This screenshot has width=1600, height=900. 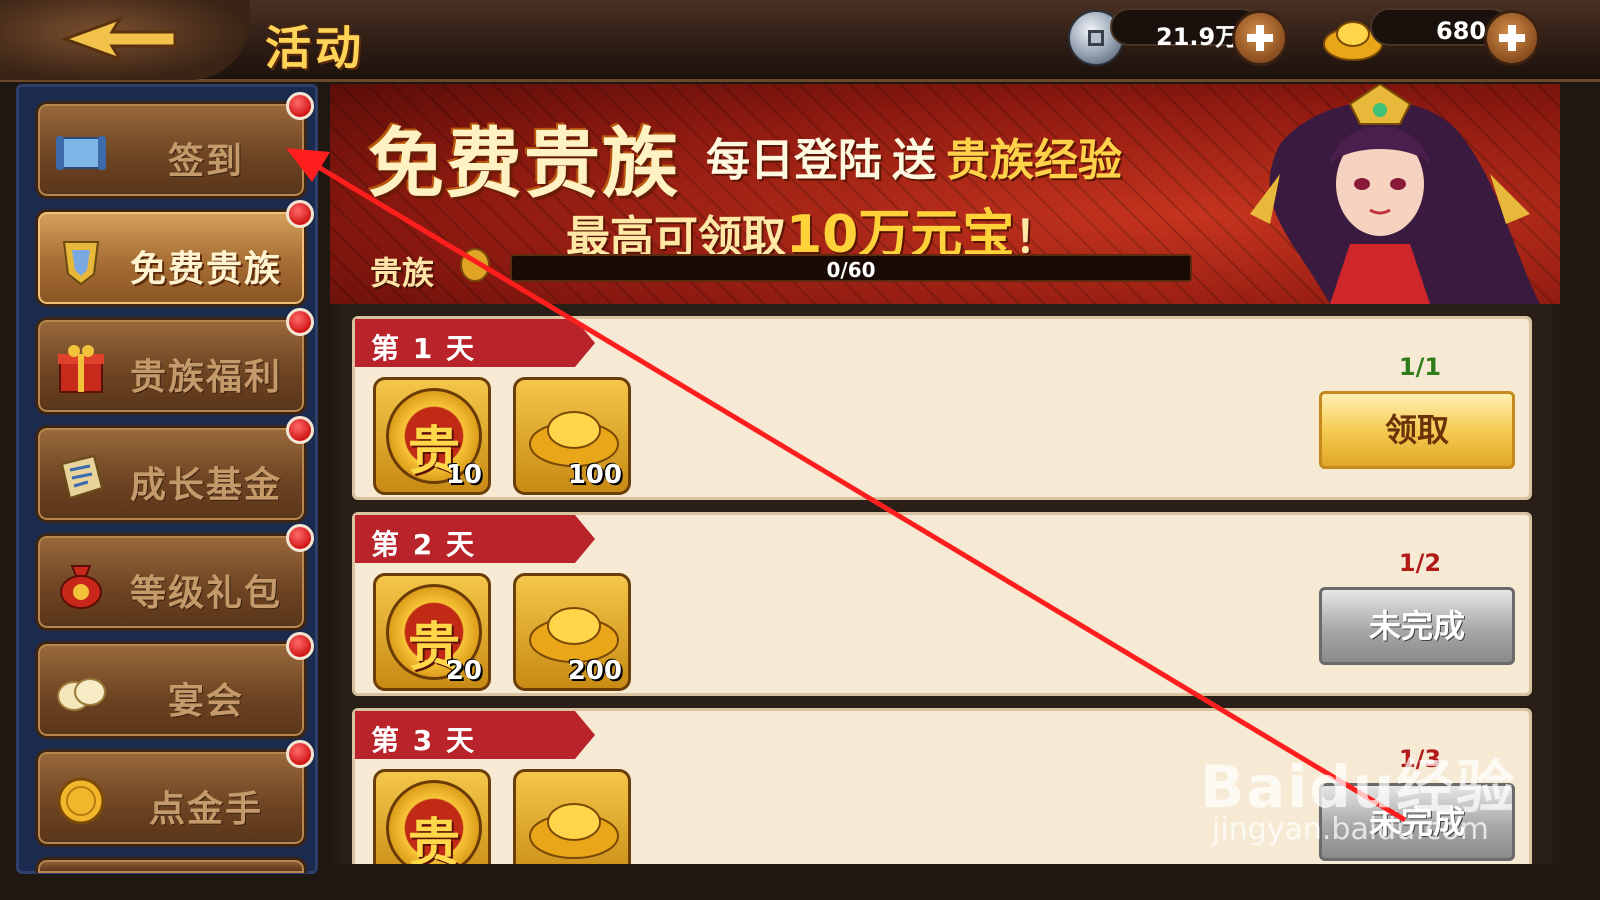 What do you see at coordinates (463, 671) in the screenshot?
I see `reward-quantity: 20` at bounding box center [463, 671].